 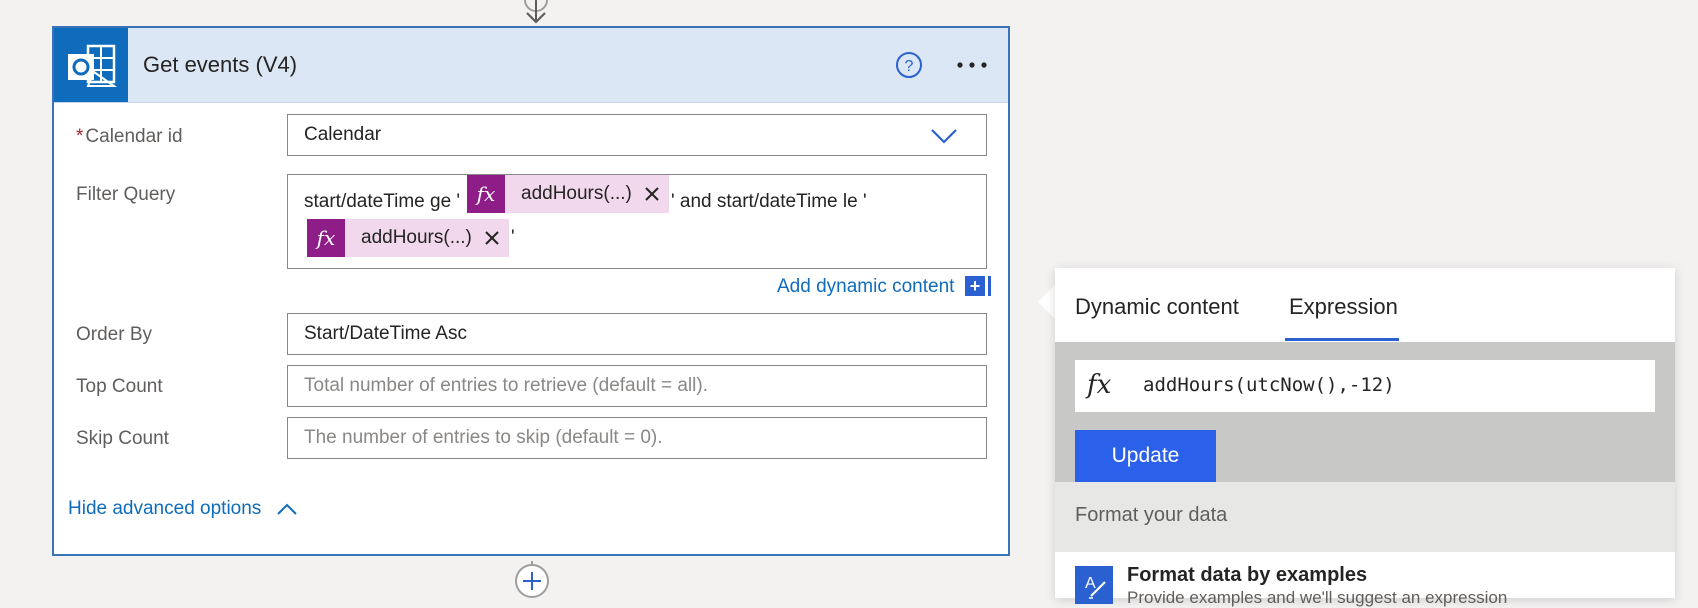 I want to click on chevron-up-icon, so click(x=287, y=509).